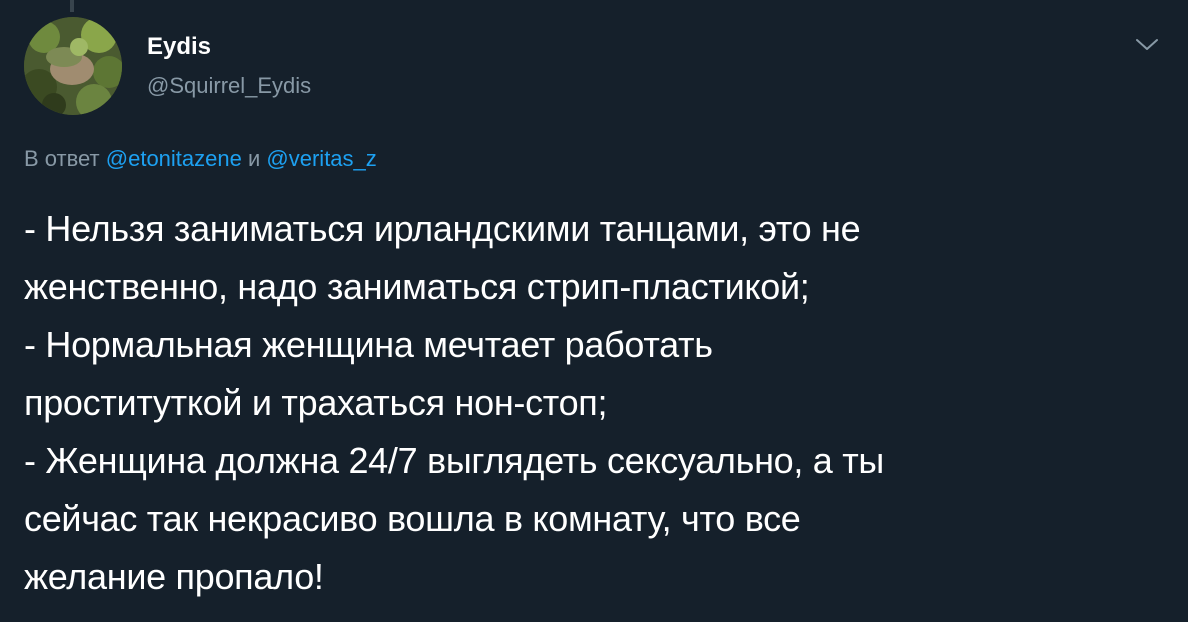 The image size is (1188, 622). I want to click on author-handle: @Squirrel_Eydis, so click(229, 86).